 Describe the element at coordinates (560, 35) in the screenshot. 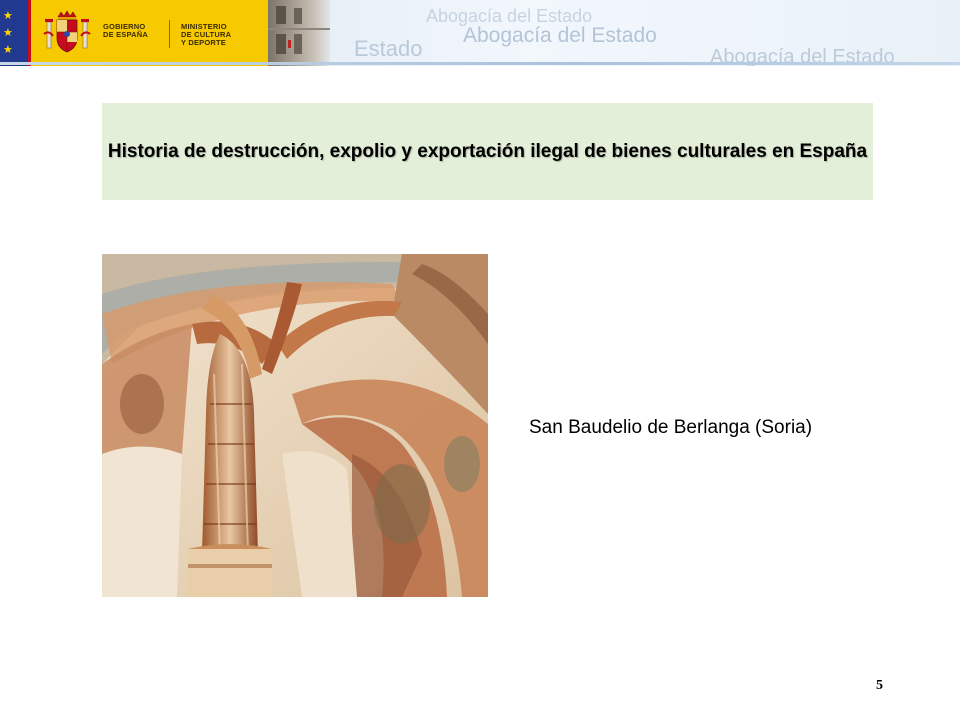

I see `watermark-text: Abogacía del Estado` at that location.